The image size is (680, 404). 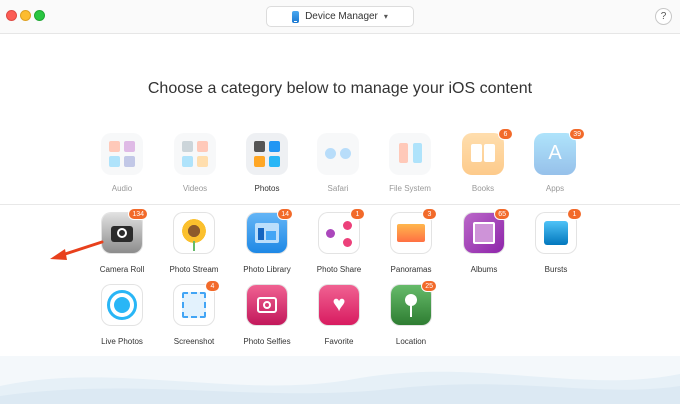 What do you see at coordinates (25, 15) in the screenshot?
I see `minimize-window-button` at bounding box center [25, 15].